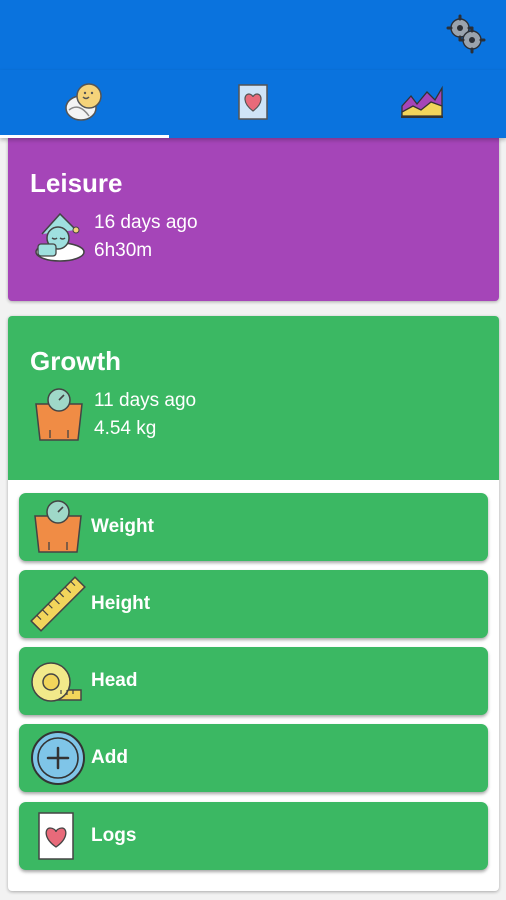 The image size is (506, 900). What do you see at coordinates (253, 681) in the screenshot?
I see `head-button: Head` at bounding box center [253, 681].